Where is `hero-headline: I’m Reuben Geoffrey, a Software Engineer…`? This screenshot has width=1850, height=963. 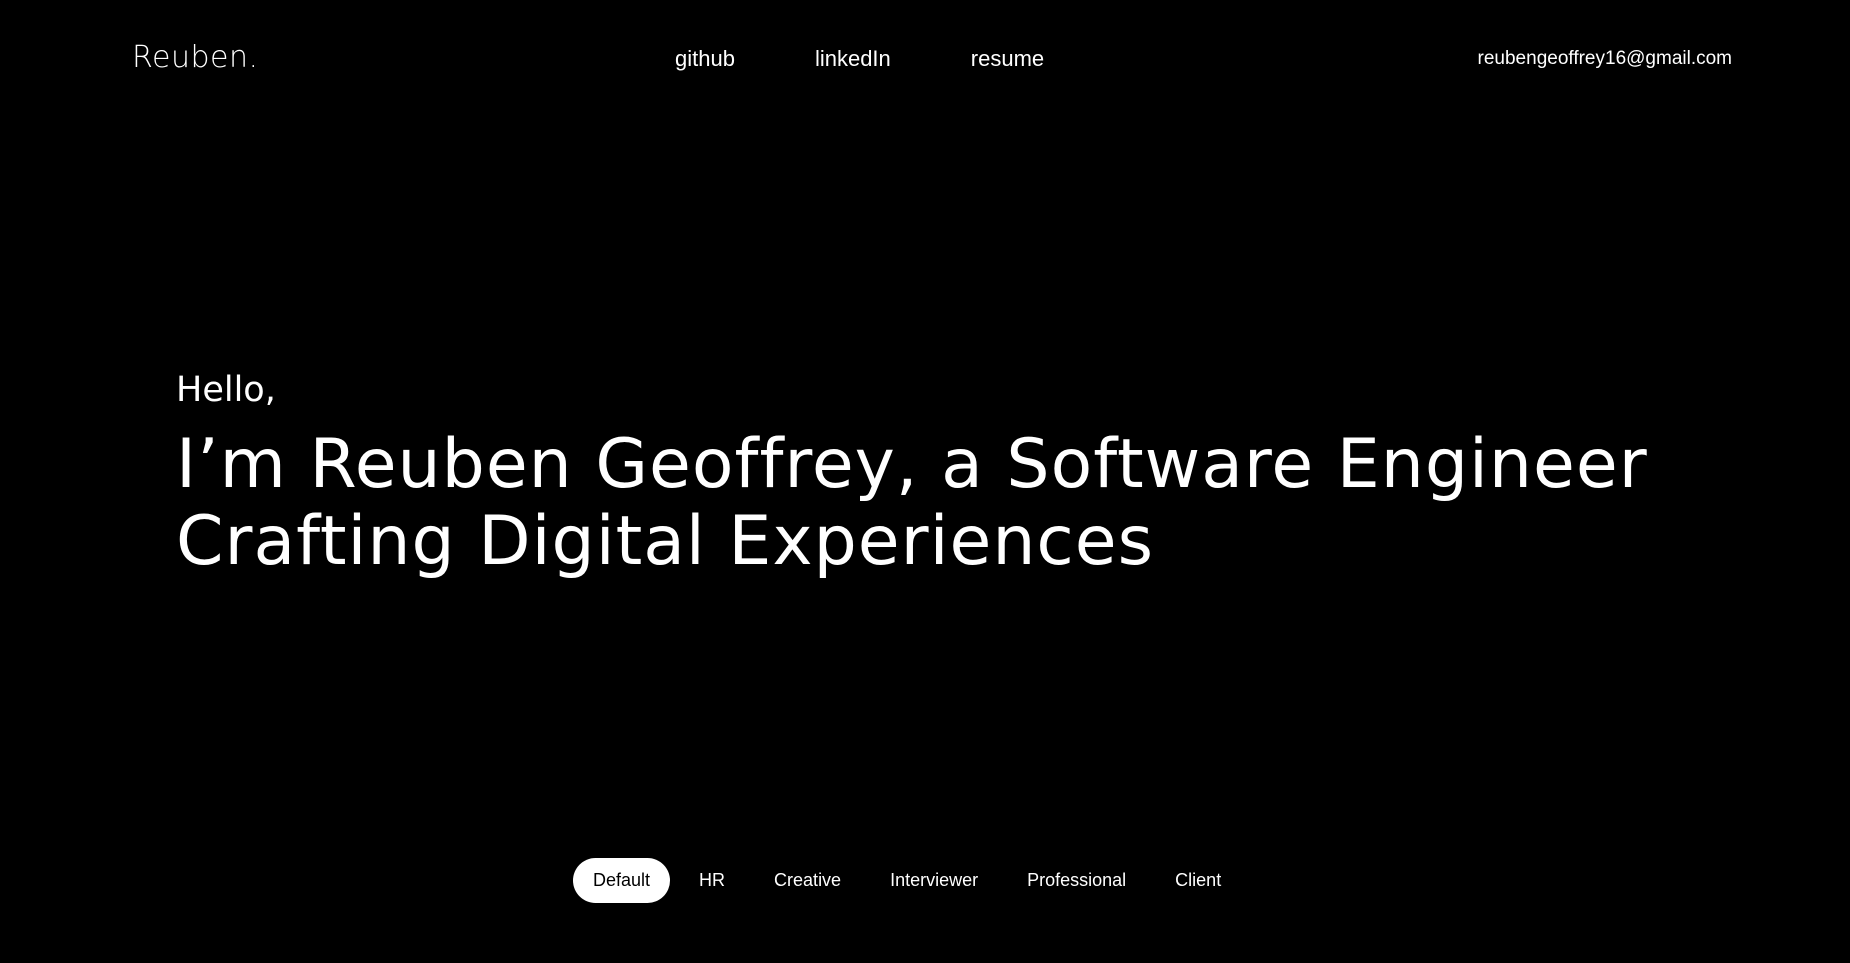
hero-headline: I’m Reuben Geoffrey, a Software Engineer… is located at coordinates (956, 503).